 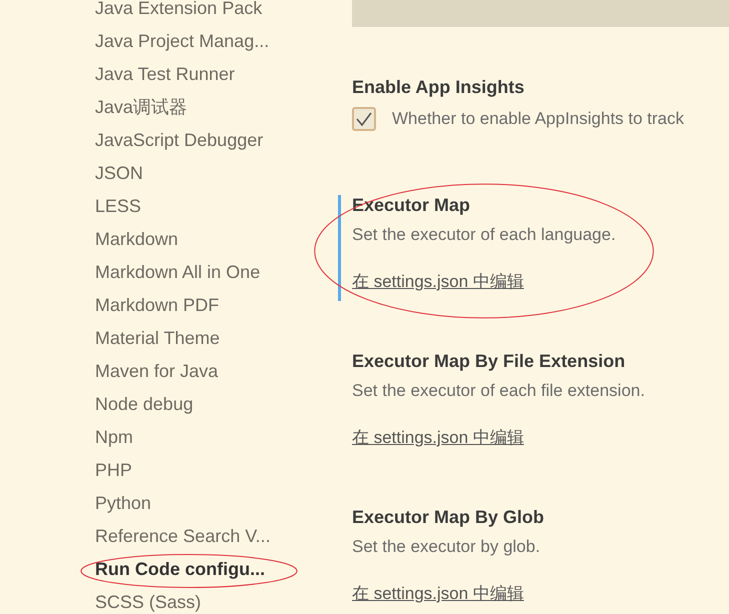 What do you see at coordinates (499, 391) in the screenshot?
I see `setting-description: Set the executor of each file extension.` at bounding box center [499, 391].